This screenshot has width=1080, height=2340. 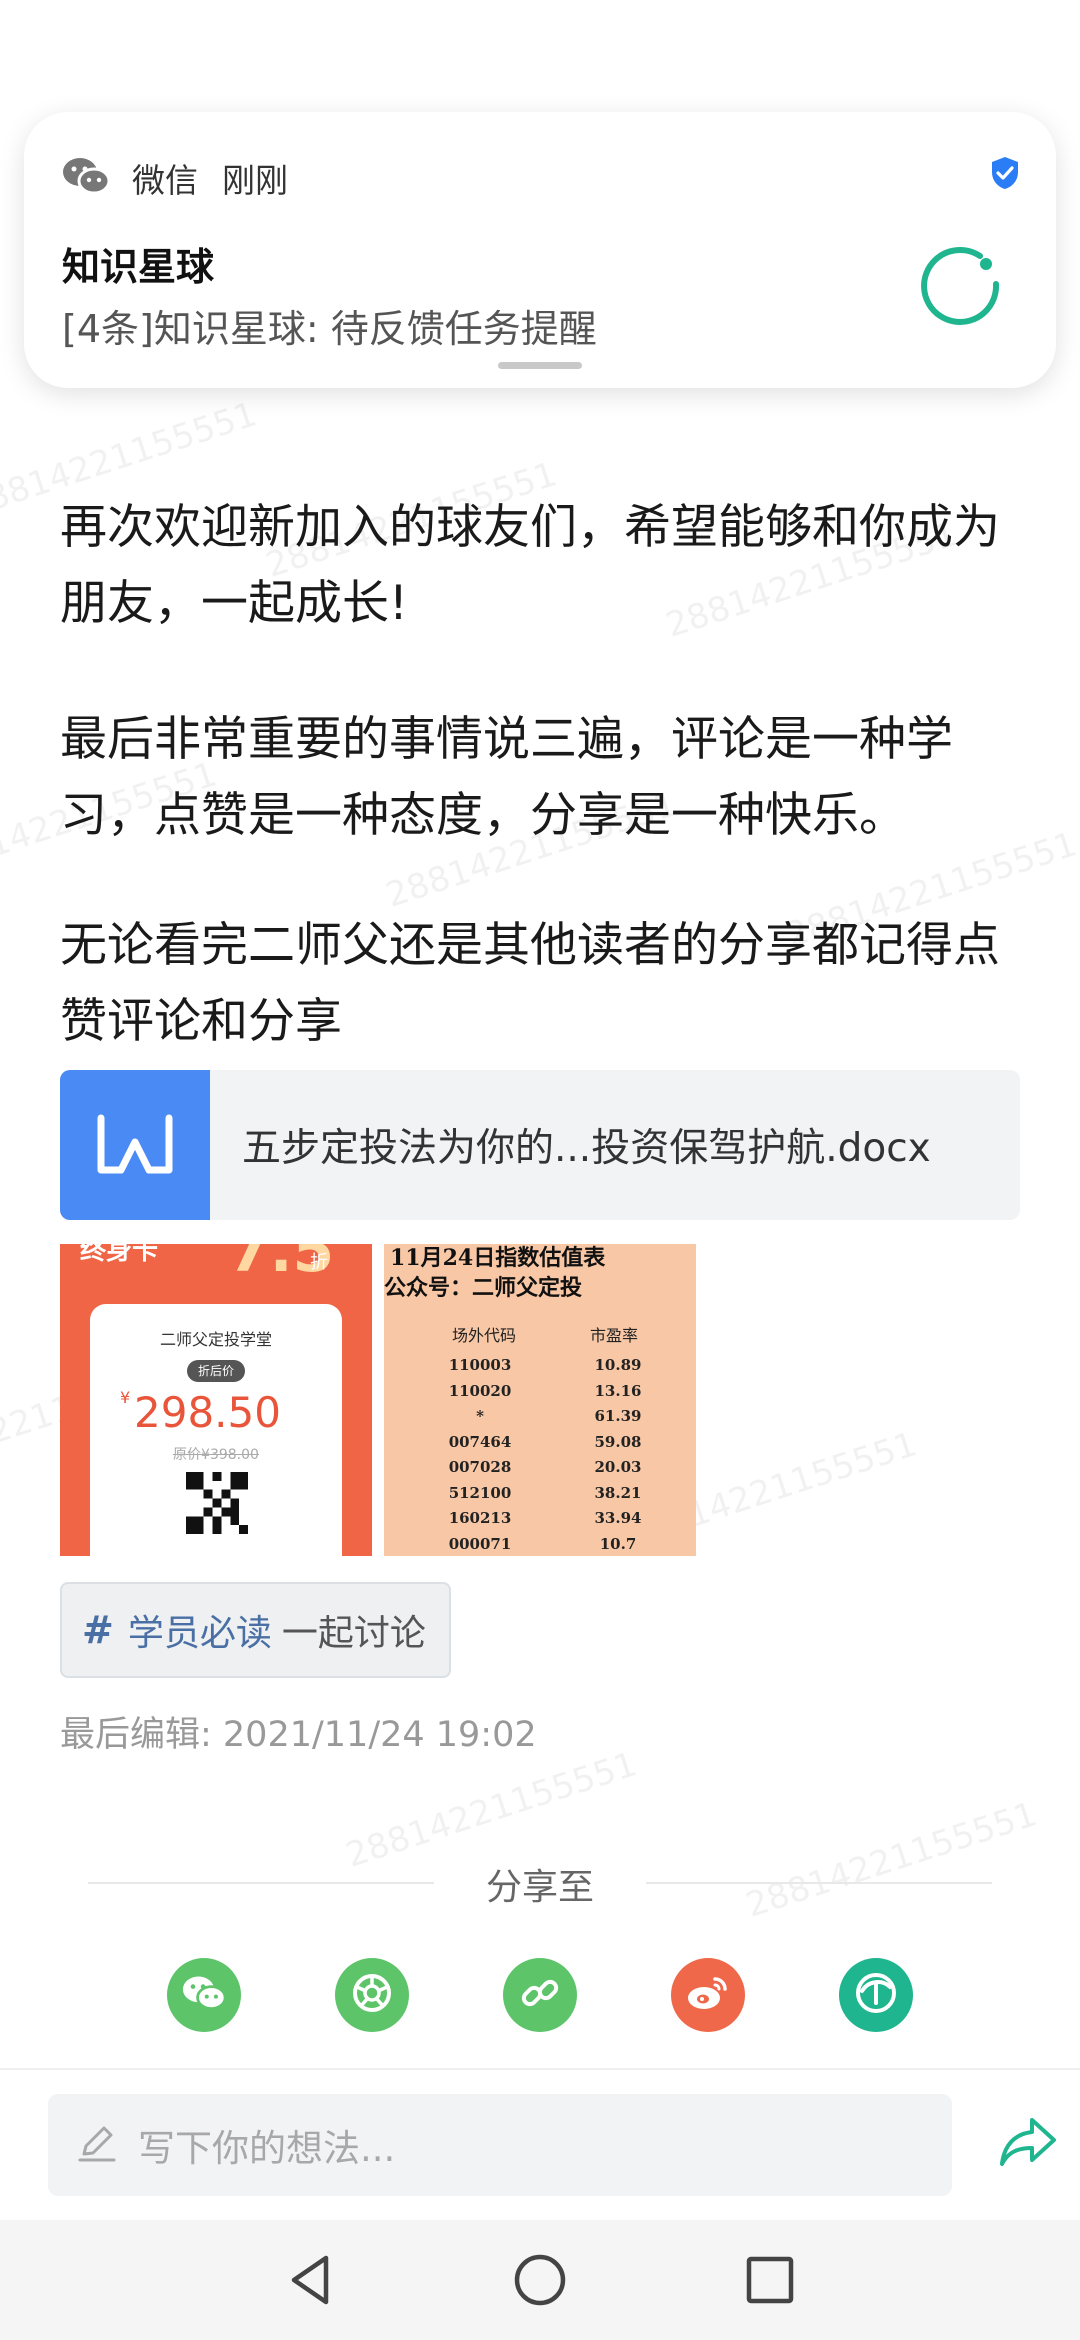 What do you see at coordinates (135, 1145) in the screenshot?
I see `word-document-icon` at bounding box center [135, 1145].